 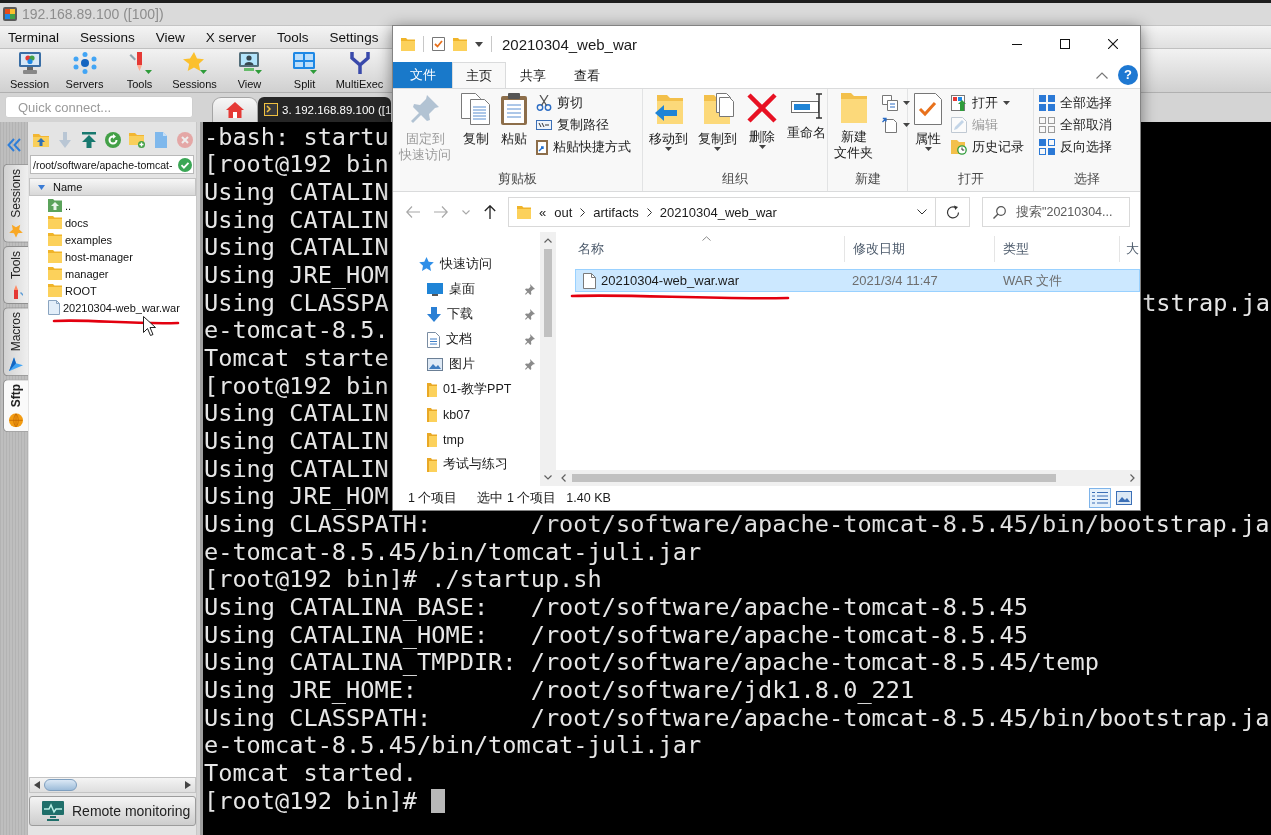 What do you see at coordinates (90, 256) in the screenshot?
I see `file-list-item: host-manager` at bounding box center [90, 256].